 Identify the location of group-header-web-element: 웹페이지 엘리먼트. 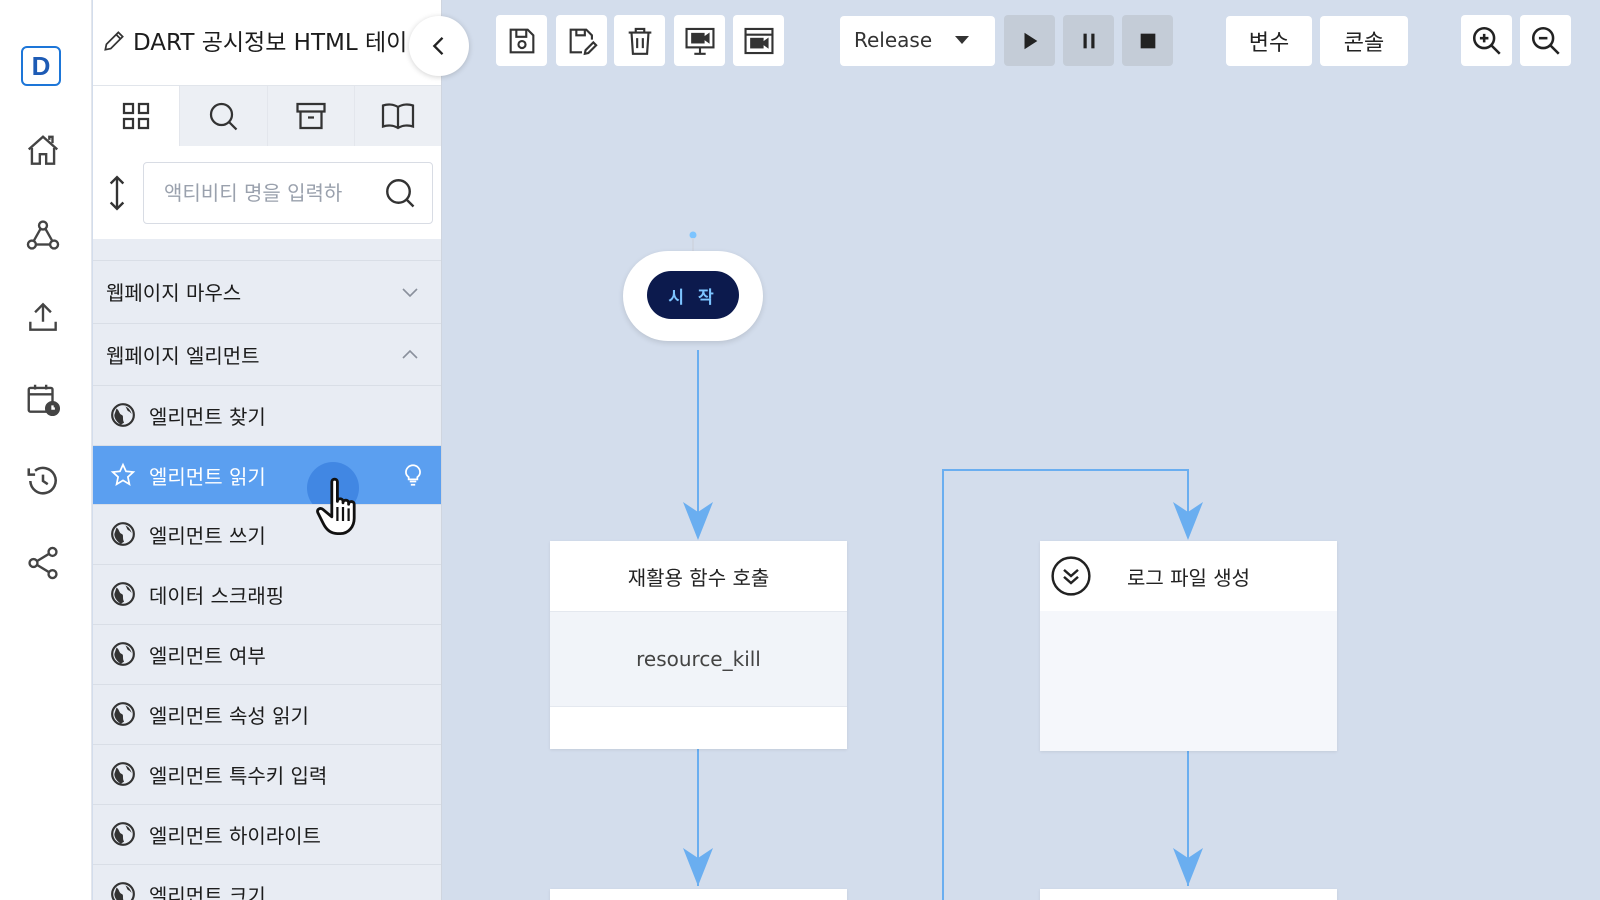
(267, 354).